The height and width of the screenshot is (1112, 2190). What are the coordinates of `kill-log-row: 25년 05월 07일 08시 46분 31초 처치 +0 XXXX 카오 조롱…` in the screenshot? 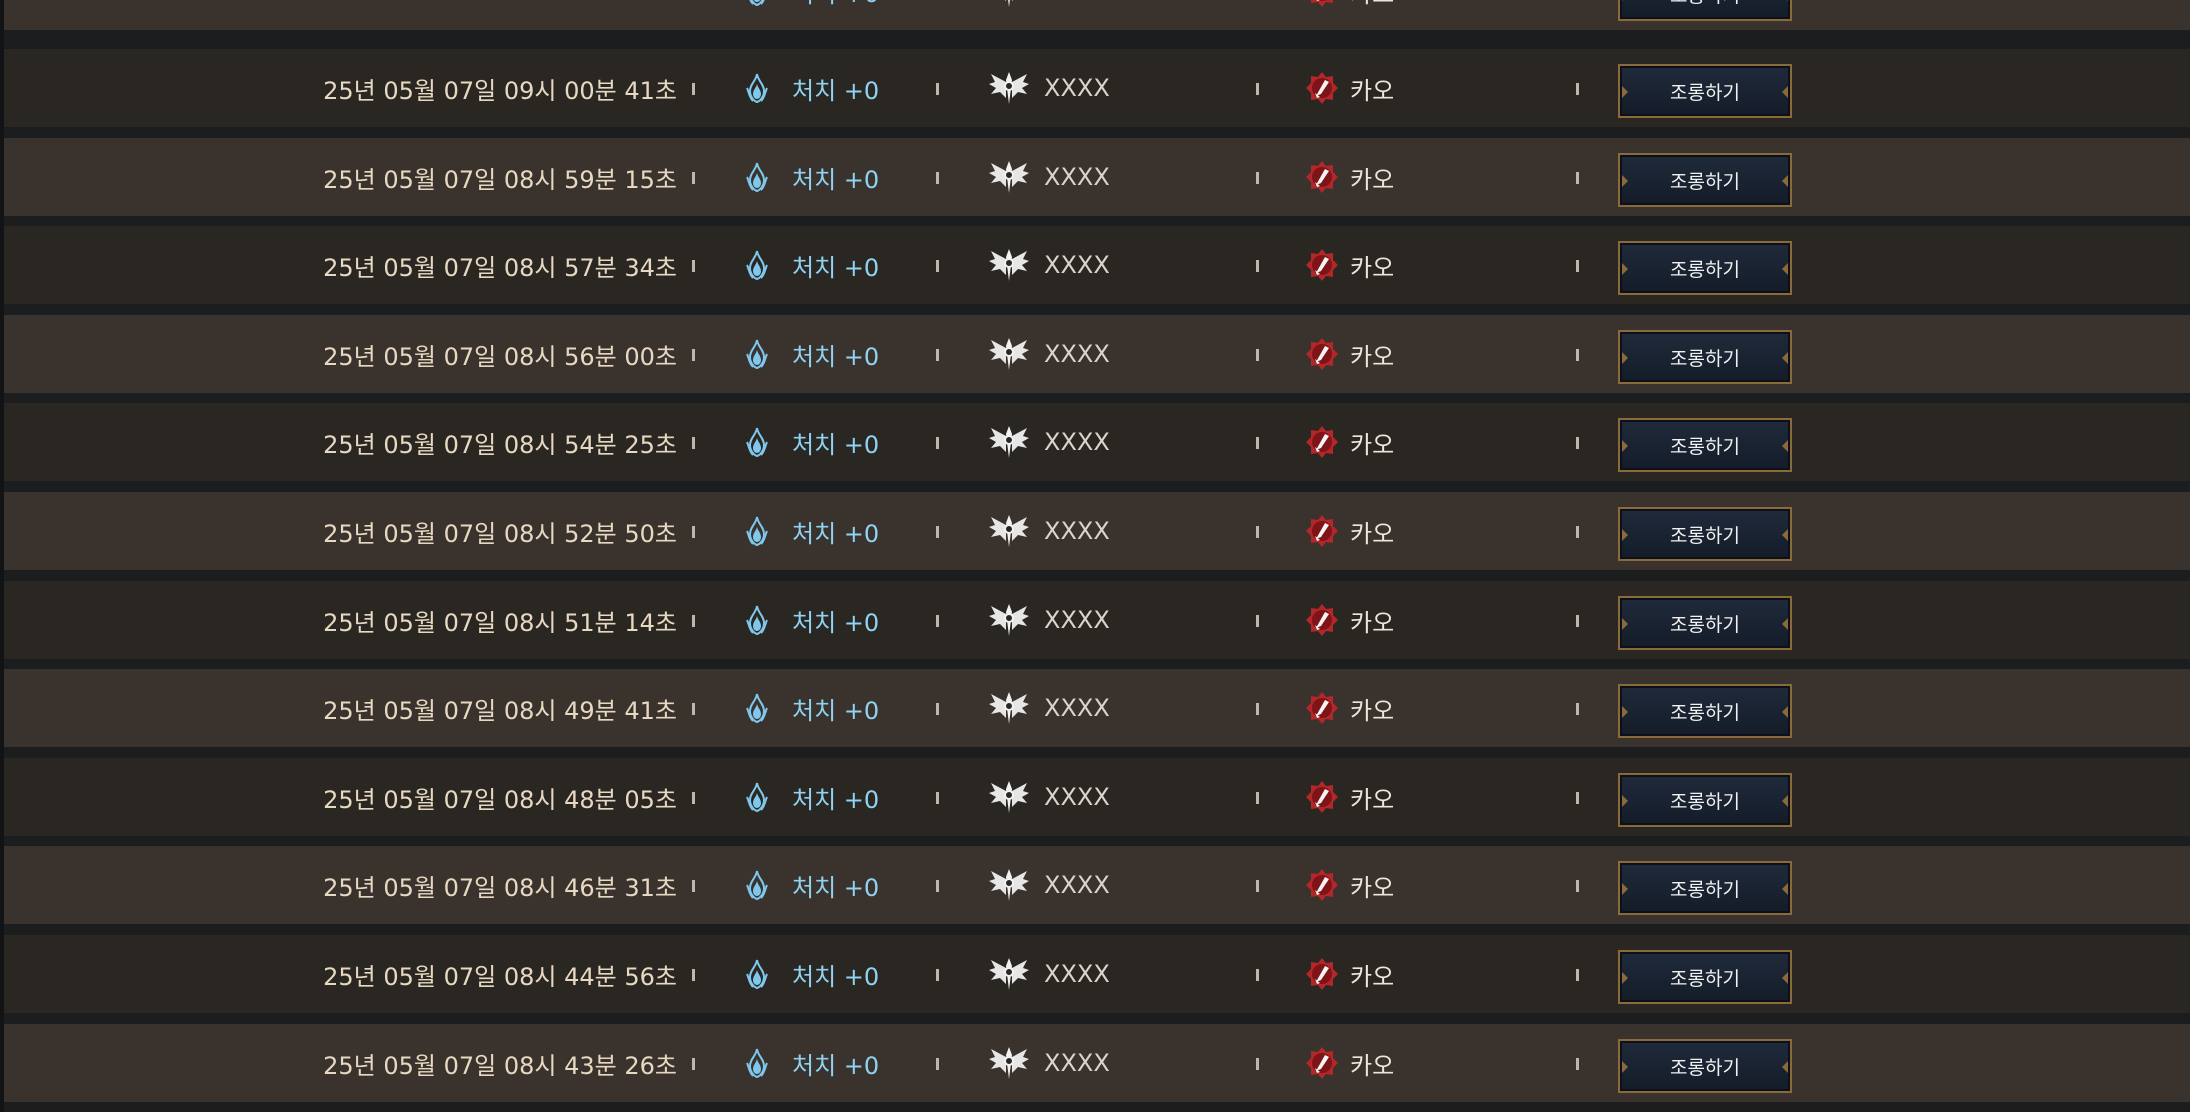 It's located at (1097, 885).